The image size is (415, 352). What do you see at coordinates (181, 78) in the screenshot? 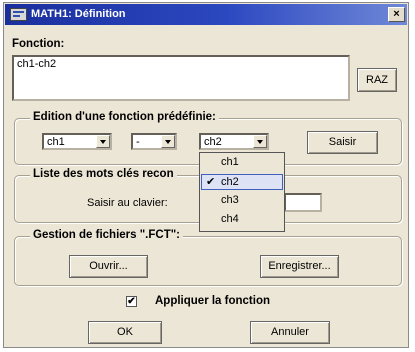
I see `fonction-textarea: ch1-ch2` at bounding box center [181, 78].